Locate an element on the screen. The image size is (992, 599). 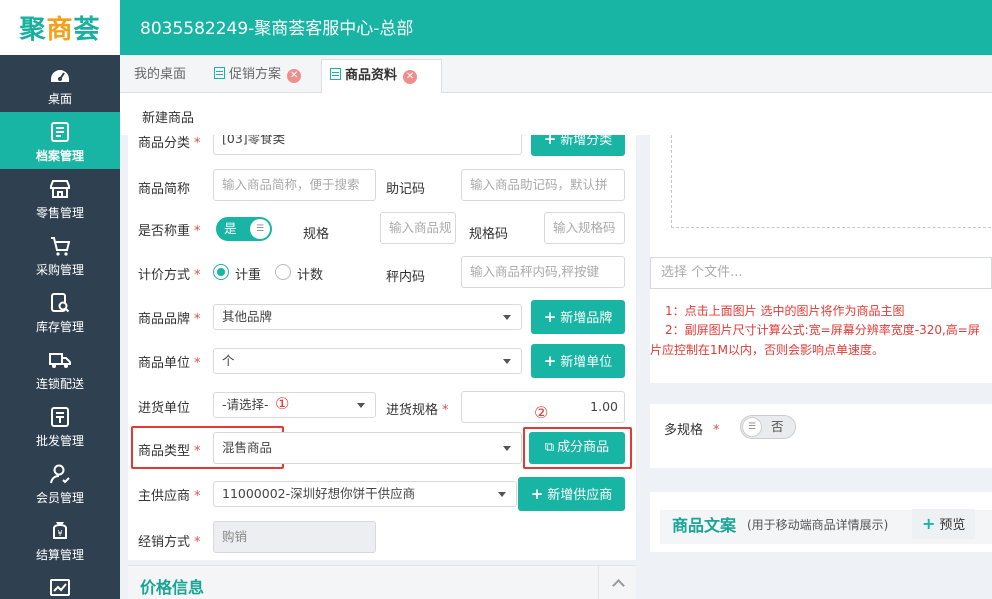
sidebar-item-inventory: 库存管理 is located at coordinates (60, 311).